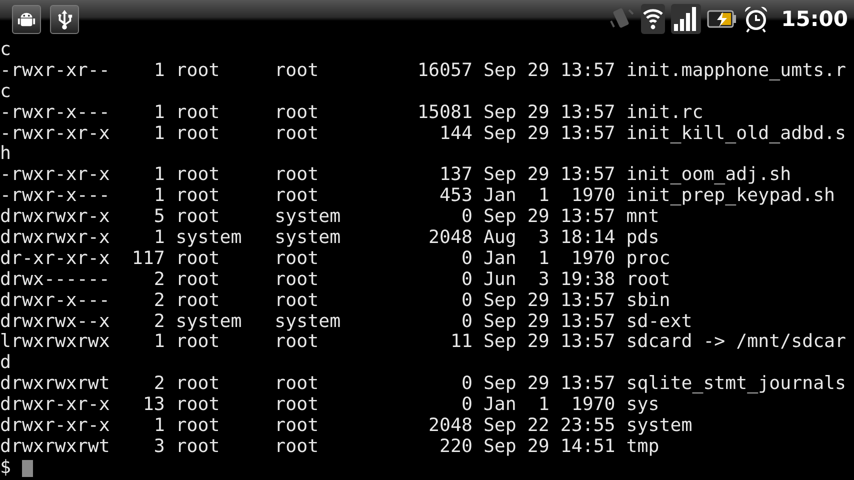  Describe the element at coordinates (396, 175) in the screenshot. I see `terminal-line: -rwxr-xr-x 1 root root 137 Sep 29 13:57 init_oom_adj.sh` at that location.